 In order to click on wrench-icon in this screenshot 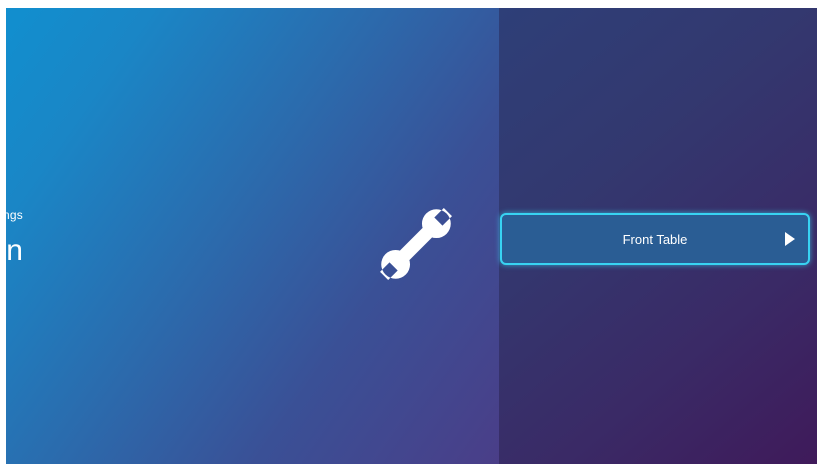, I will do `click(416, 244)`.